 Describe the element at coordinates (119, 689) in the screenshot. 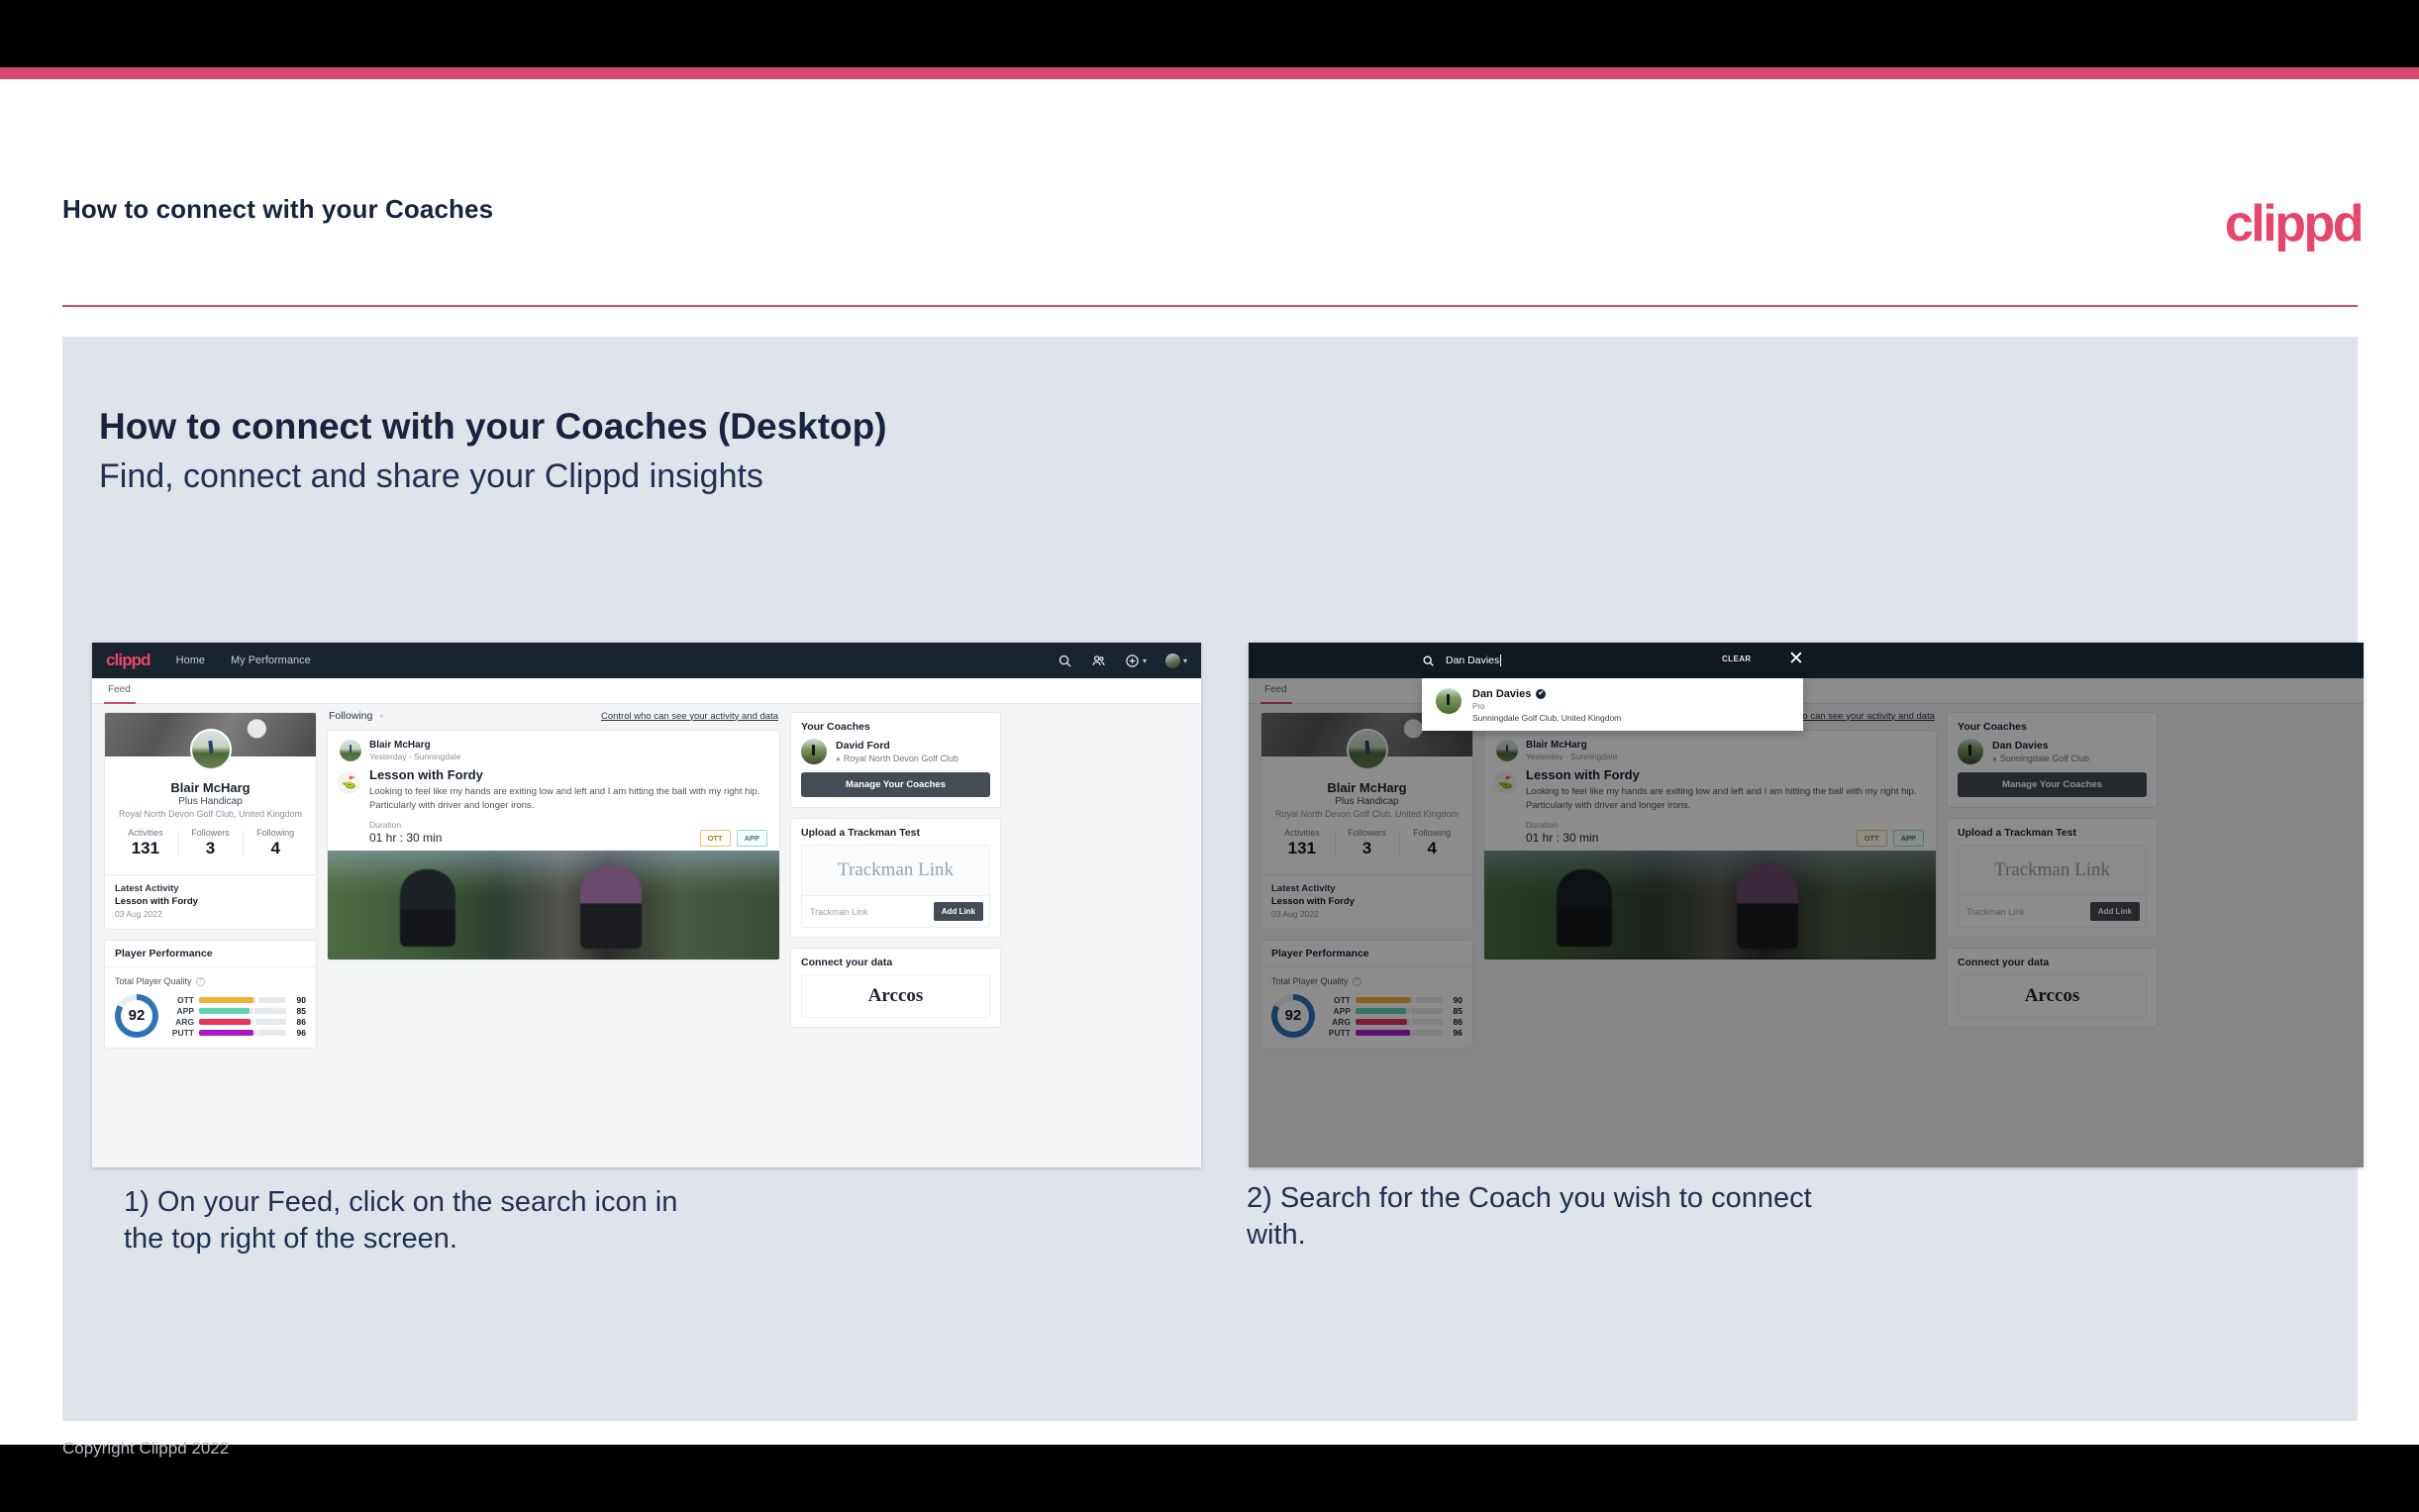

I see `tab-feed: Feed` at that location.